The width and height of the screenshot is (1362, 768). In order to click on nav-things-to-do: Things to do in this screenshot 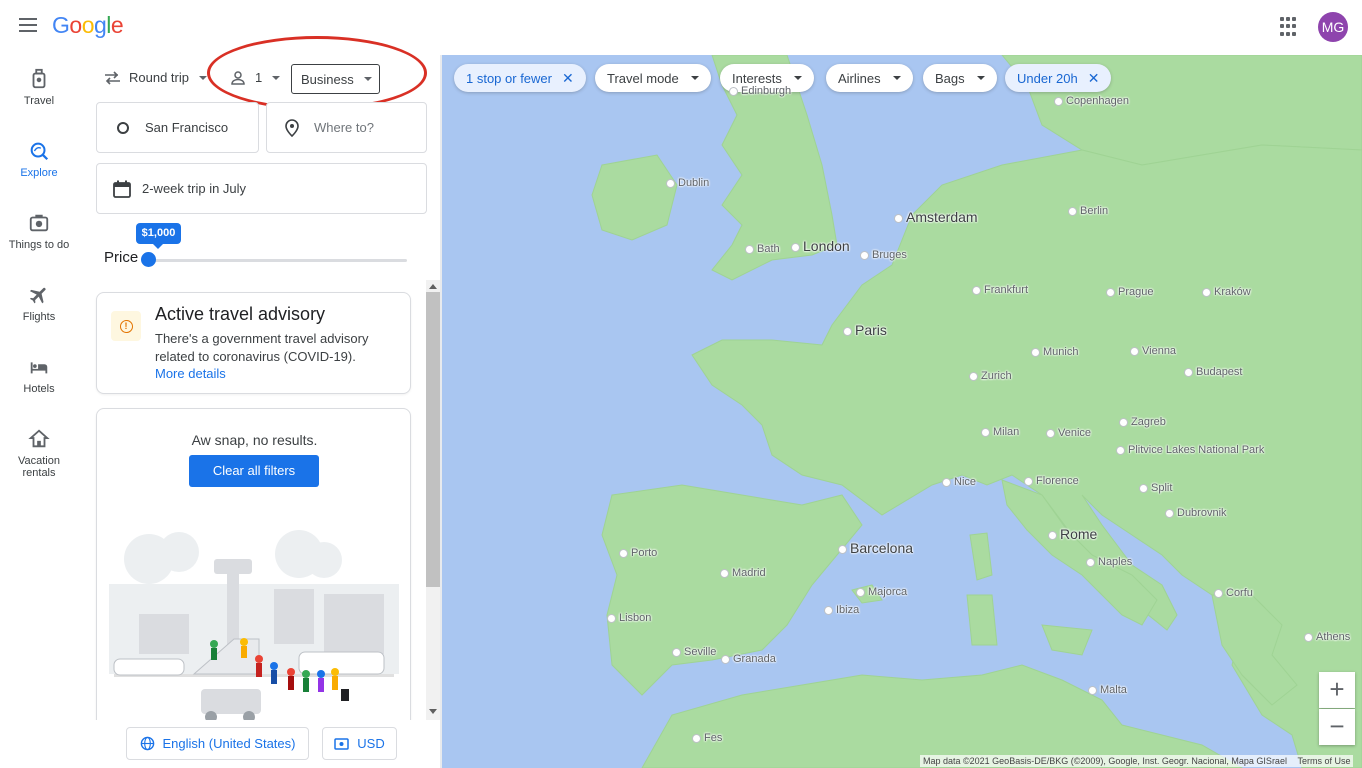, I will do `click(39, 231)`.